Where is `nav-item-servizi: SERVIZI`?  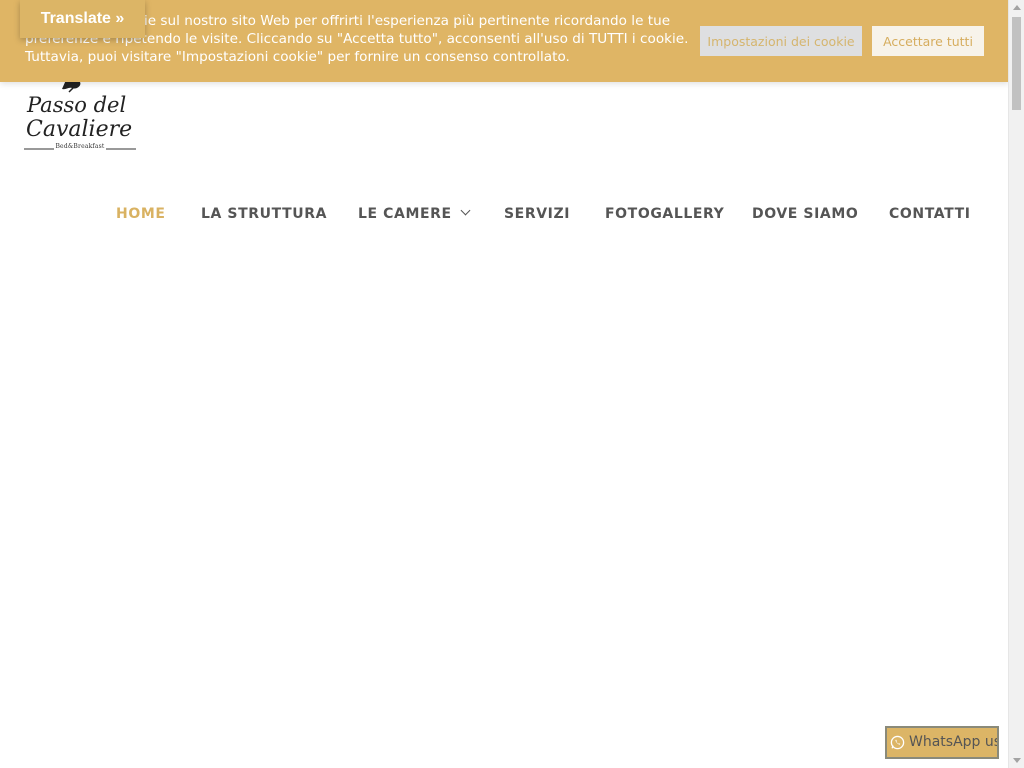
nav-item-servizi: SERVIZI is located at coordinates (537, 214).